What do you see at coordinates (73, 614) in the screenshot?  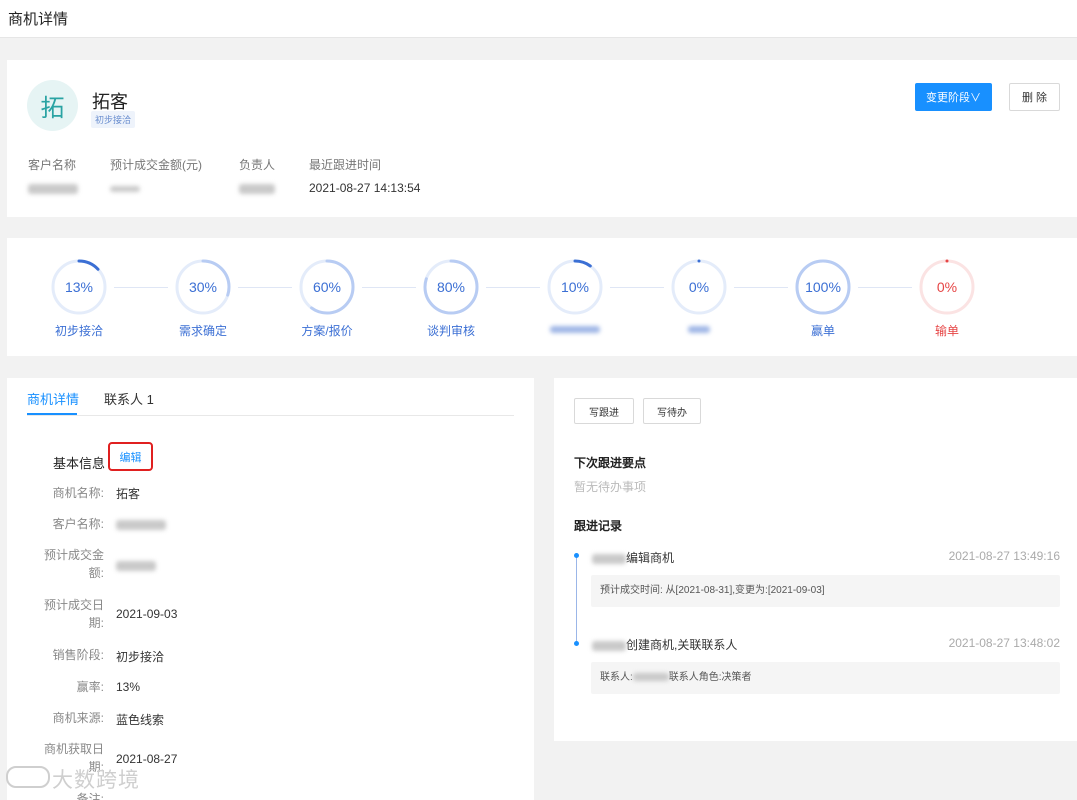 I see `field-label: 预计成交日期:` at bounding box center [73, 614].